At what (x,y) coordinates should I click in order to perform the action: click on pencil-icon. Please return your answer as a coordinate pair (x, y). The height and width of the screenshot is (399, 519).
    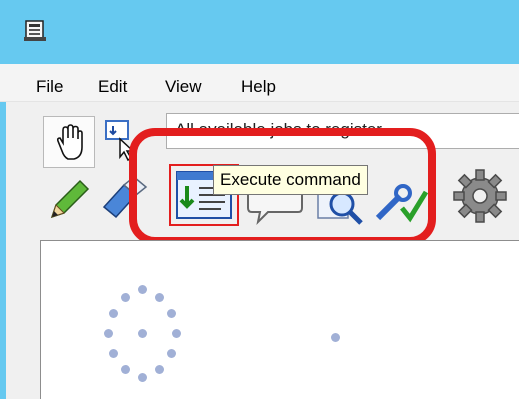
    Looking at the image, I should click on (70, 199).